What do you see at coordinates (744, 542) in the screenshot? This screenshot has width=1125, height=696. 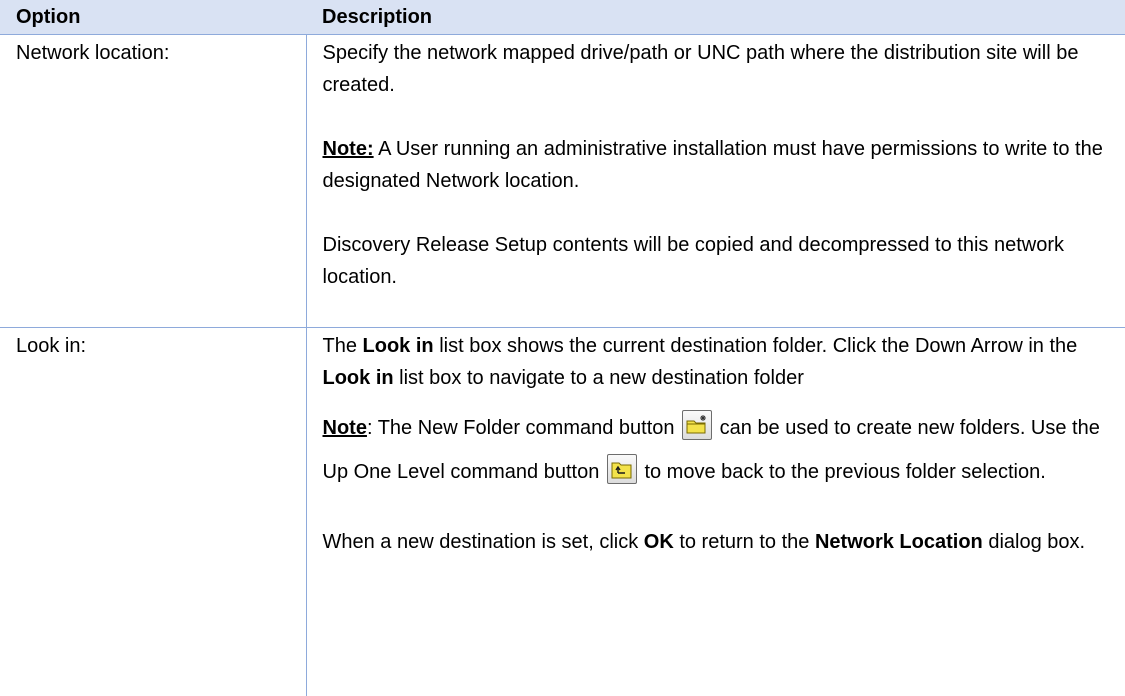 I see `text-span: to return to the` at bounding box center [744, 542].